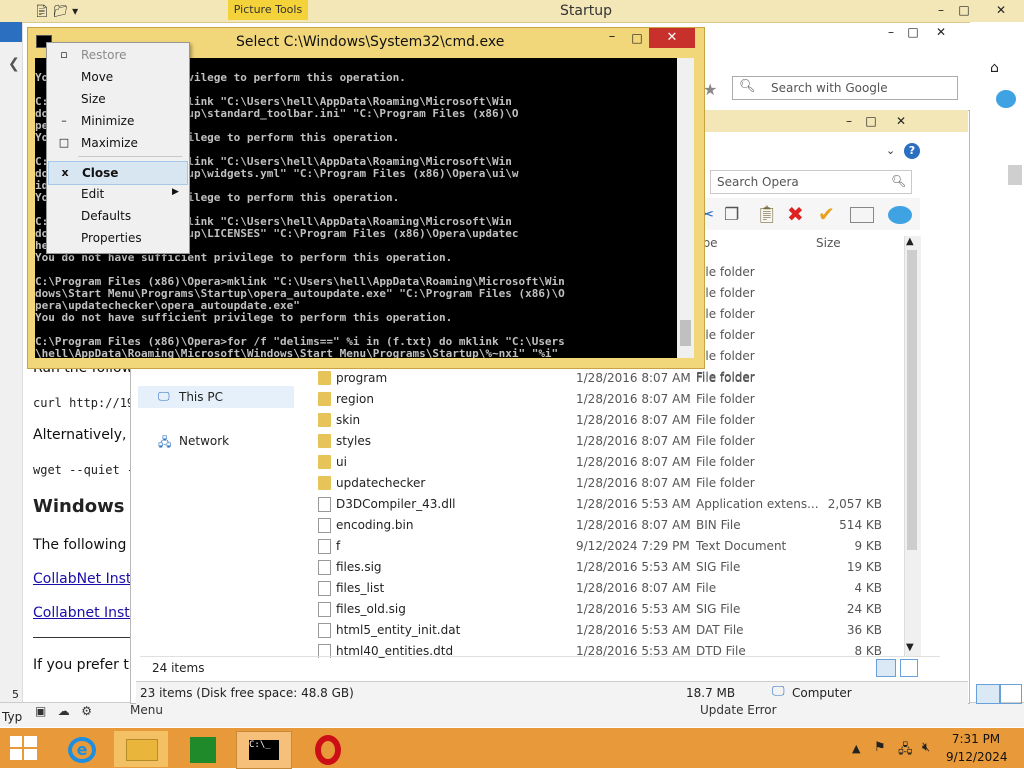 The image size is (1024, 769). What do you see at coordinates (901, 121) in the screenshot?
I see `opera-close-button: ✕` at bounding box center [901, 121].